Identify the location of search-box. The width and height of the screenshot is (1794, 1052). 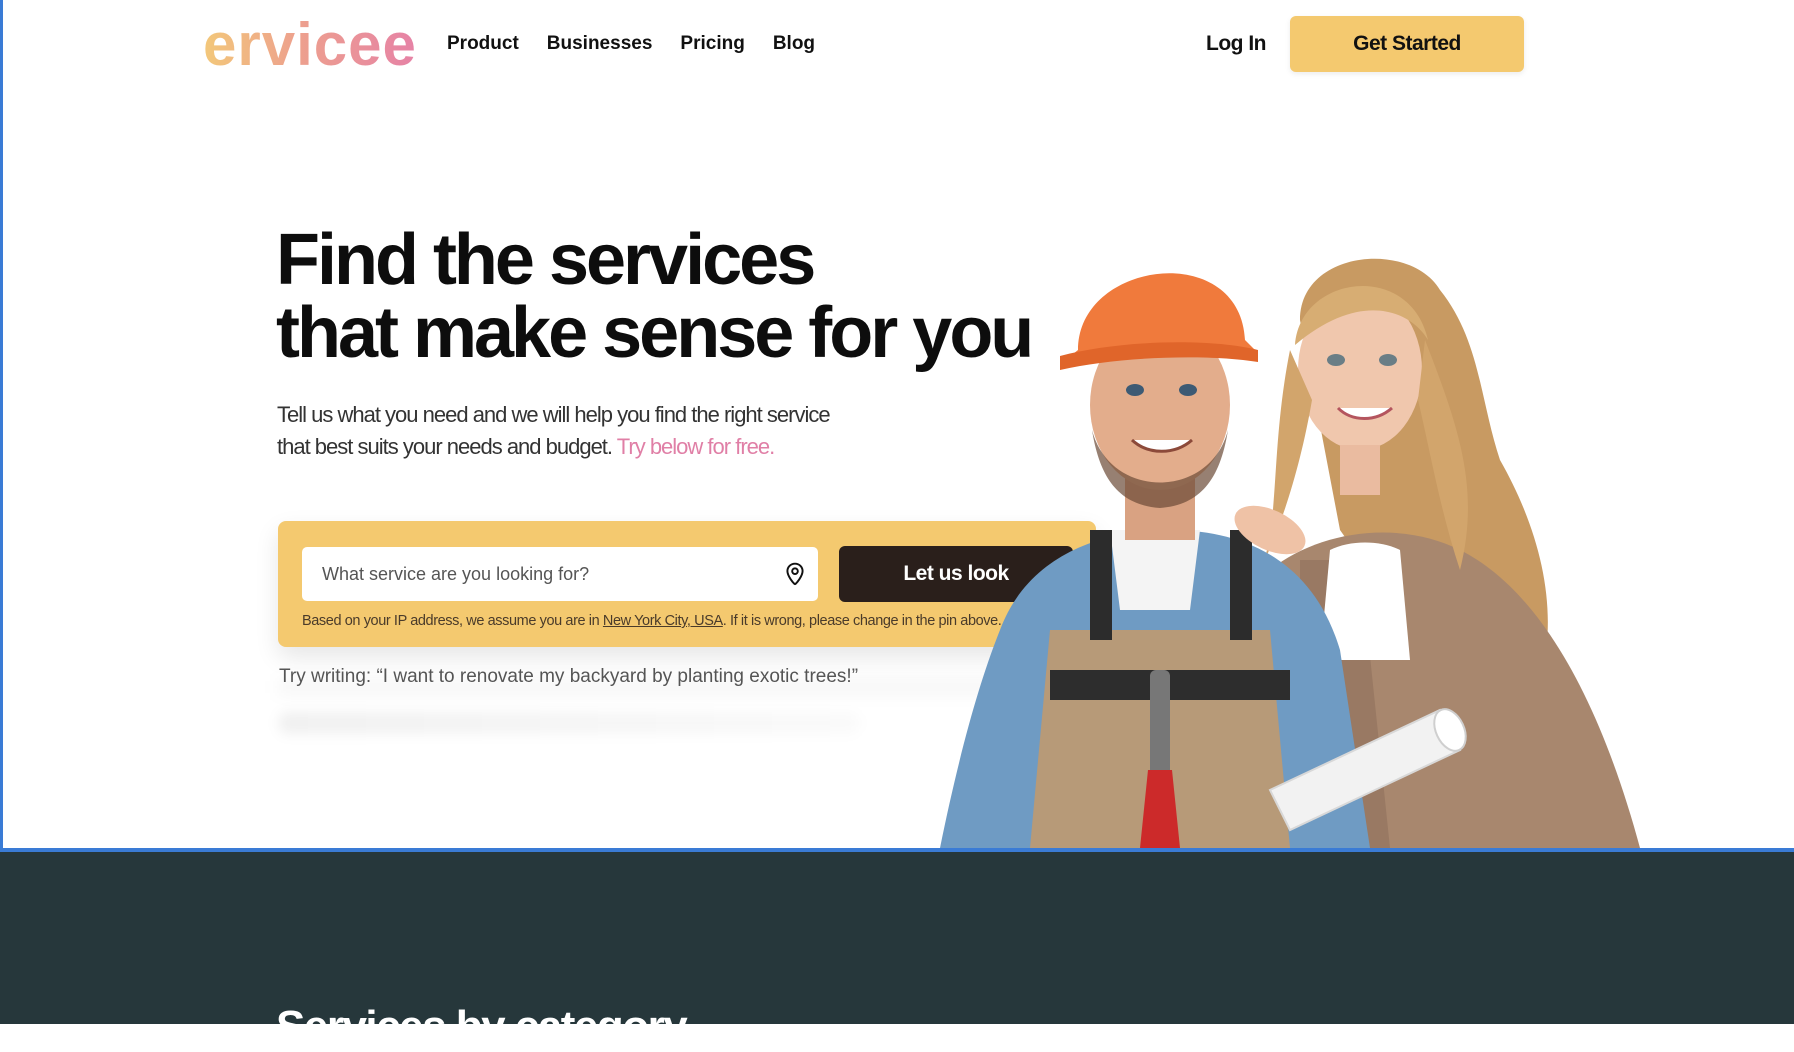
(560, 574).